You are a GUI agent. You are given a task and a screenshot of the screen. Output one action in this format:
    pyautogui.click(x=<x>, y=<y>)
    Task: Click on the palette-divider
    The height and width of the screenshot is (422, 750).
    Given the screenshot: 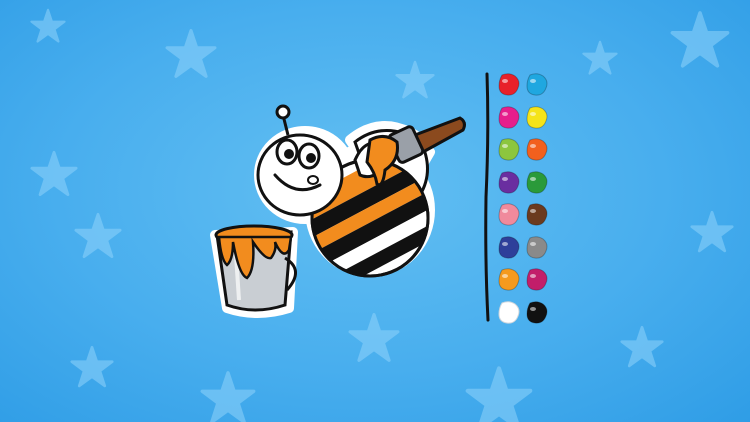 What is the action you would take?
    pyautogui.click(x=487, y=197)
    